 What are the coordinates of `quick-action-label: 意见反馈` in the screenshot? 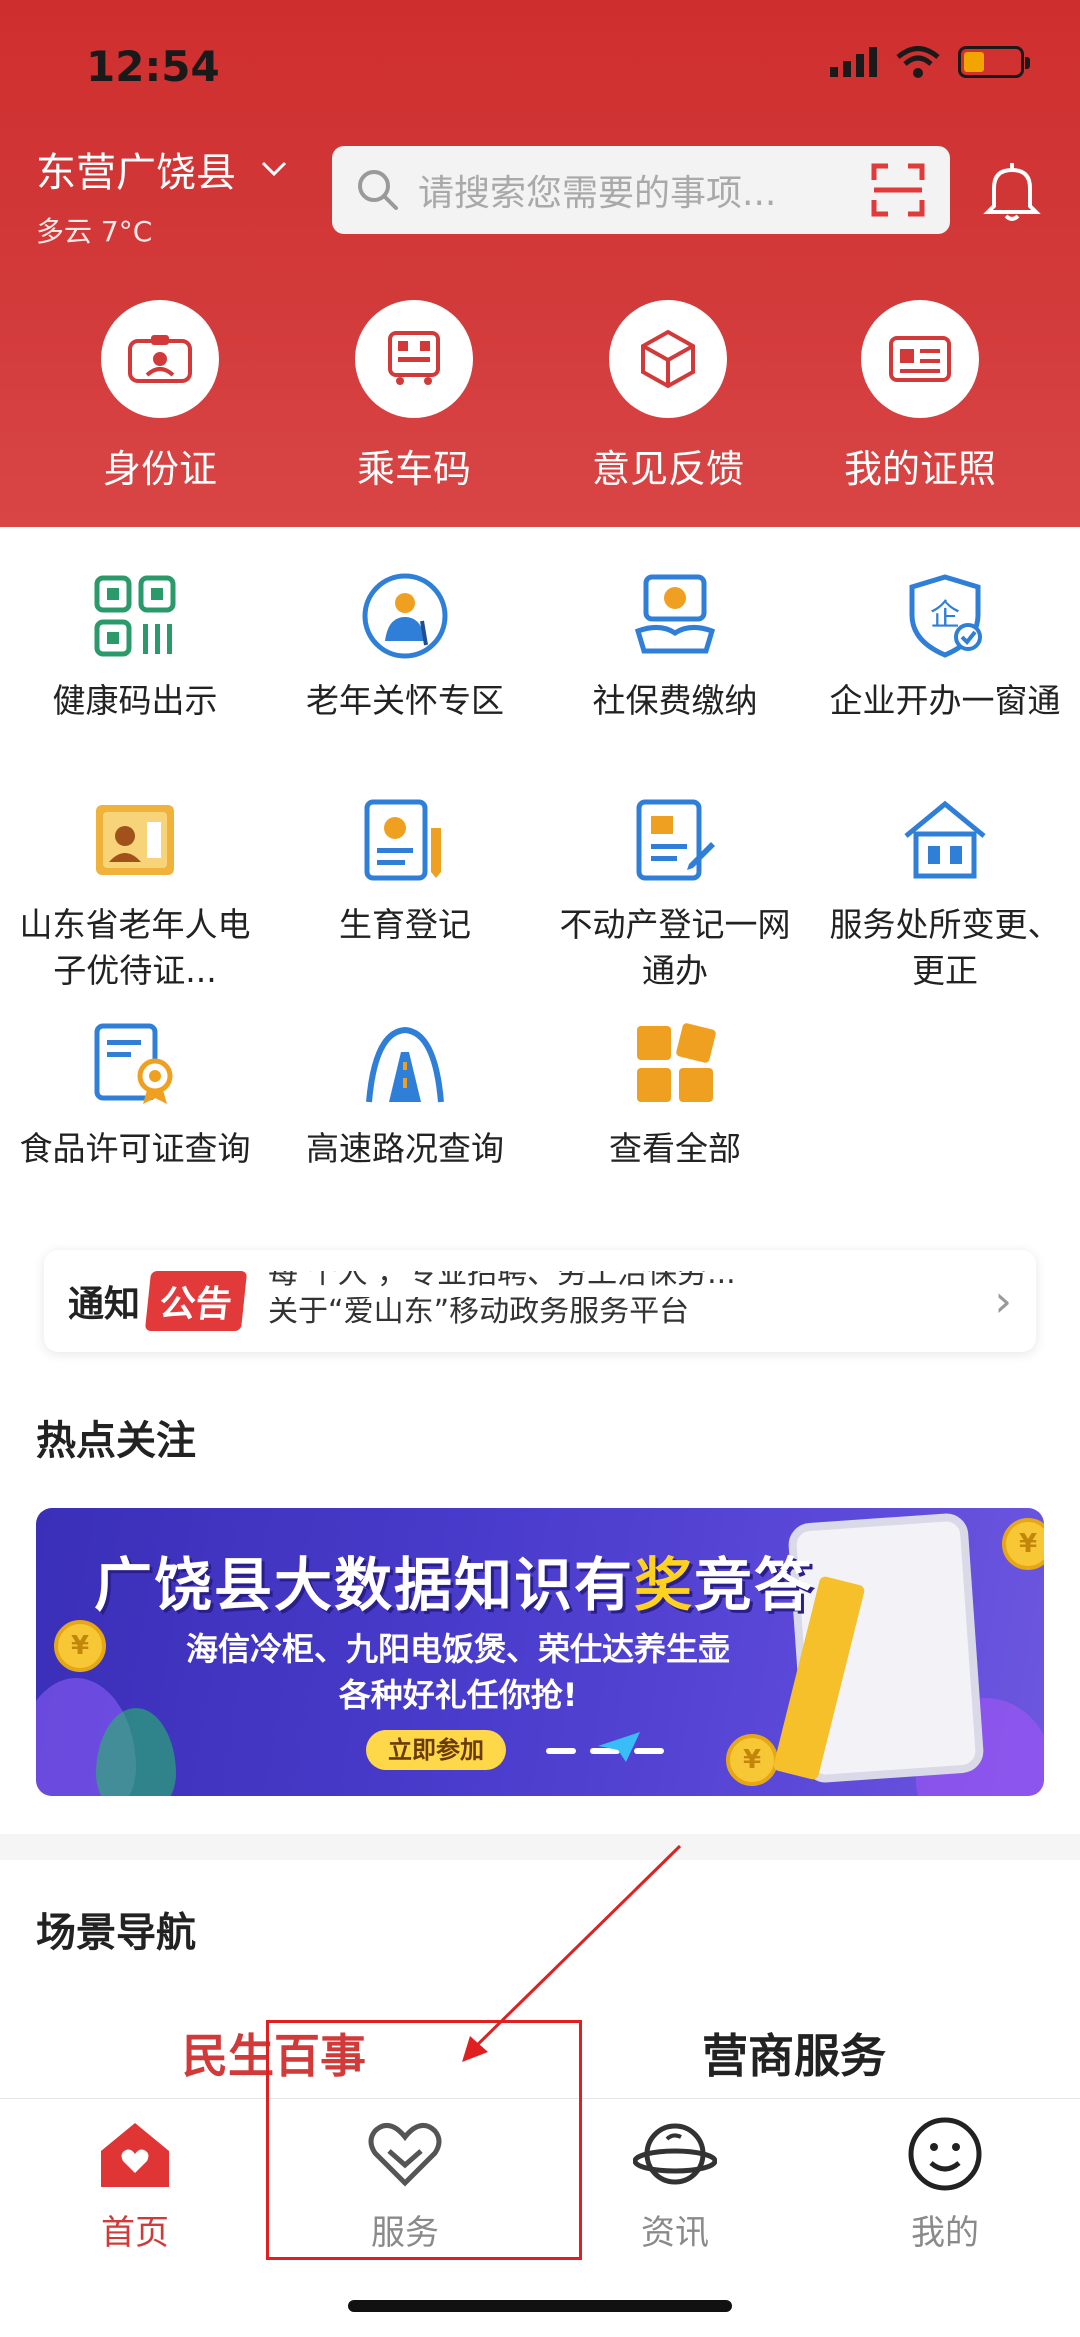 It's located at (667, 469).